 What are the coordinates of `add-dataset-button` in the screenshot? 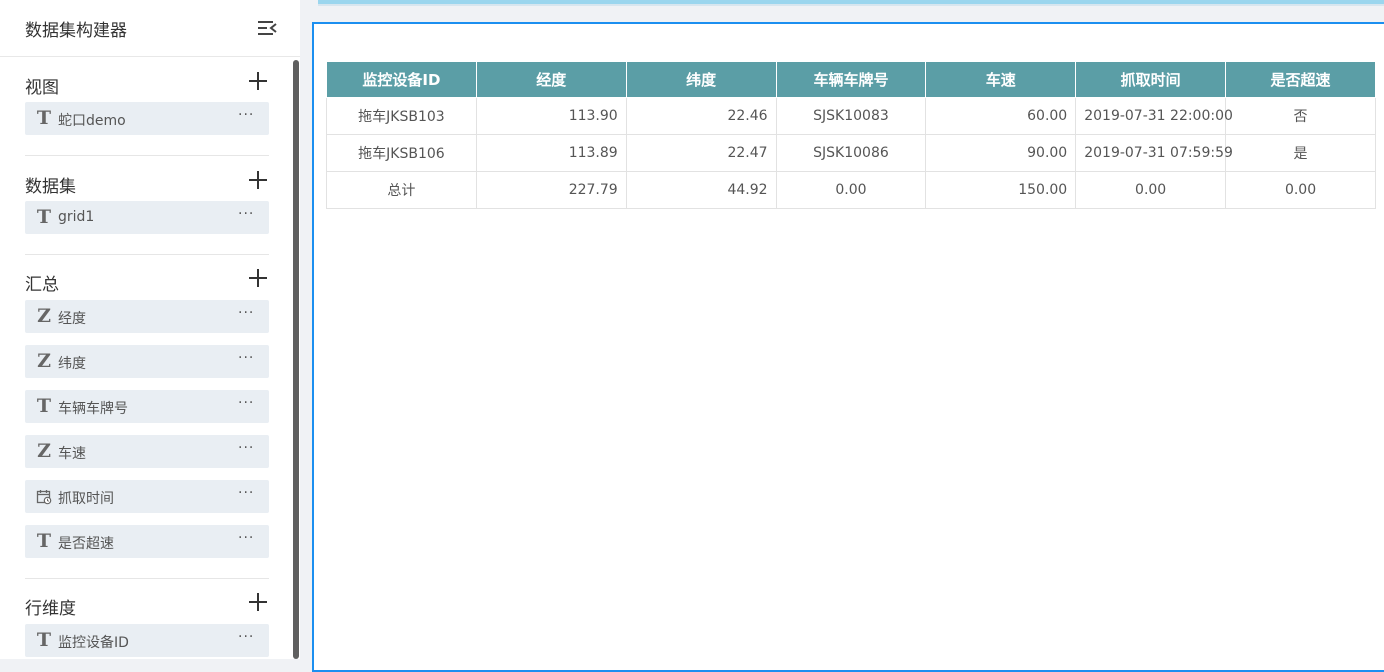 It's located at (258, 180).